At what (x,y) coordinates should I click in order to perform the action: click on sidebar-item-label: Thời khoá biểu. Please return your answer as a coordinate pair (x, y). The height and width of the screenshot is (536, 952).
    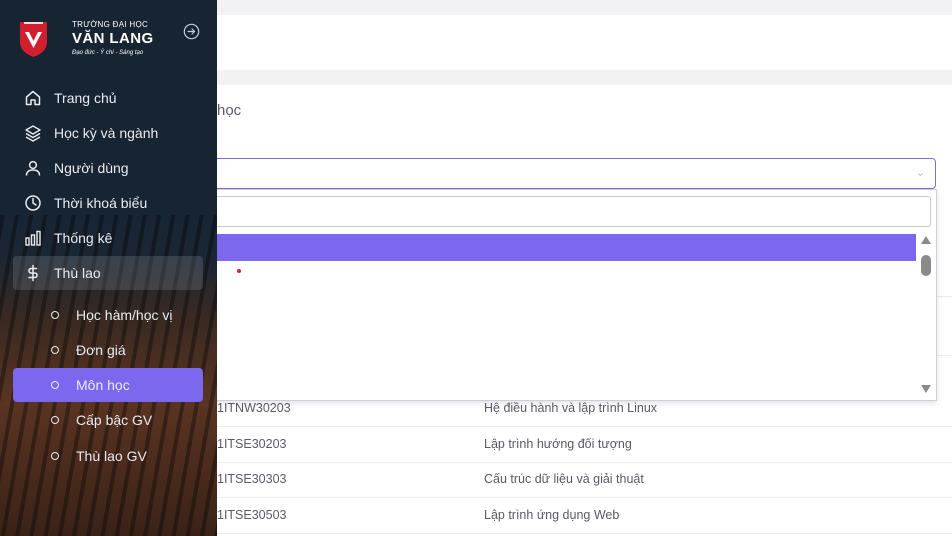
    Looking at the image, I should click on (101, 203).